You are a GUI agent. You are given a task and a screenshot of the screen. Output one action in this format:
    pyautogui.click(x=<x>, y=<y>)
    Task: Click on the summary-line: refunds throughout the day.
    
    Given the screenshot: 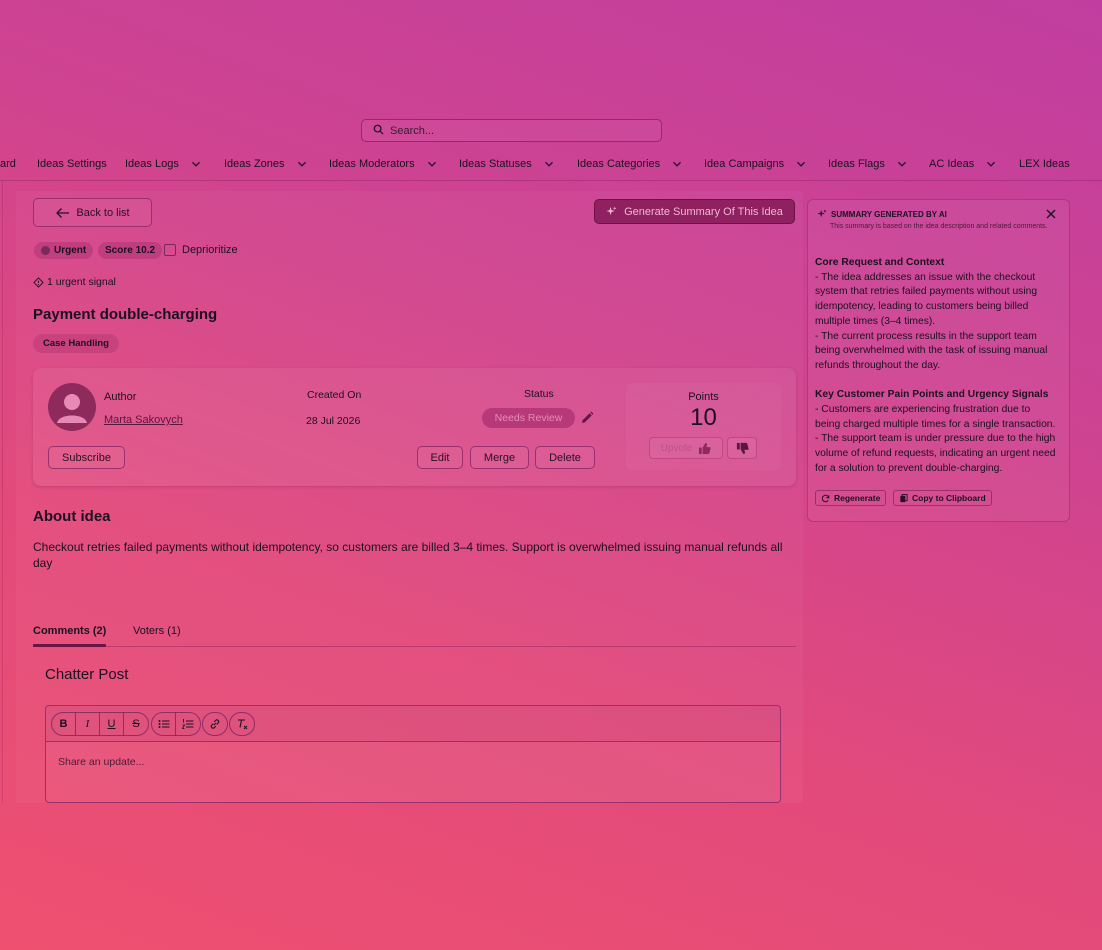 What is the action you would take?
    pyautogui.click(x=878, y=365)
    